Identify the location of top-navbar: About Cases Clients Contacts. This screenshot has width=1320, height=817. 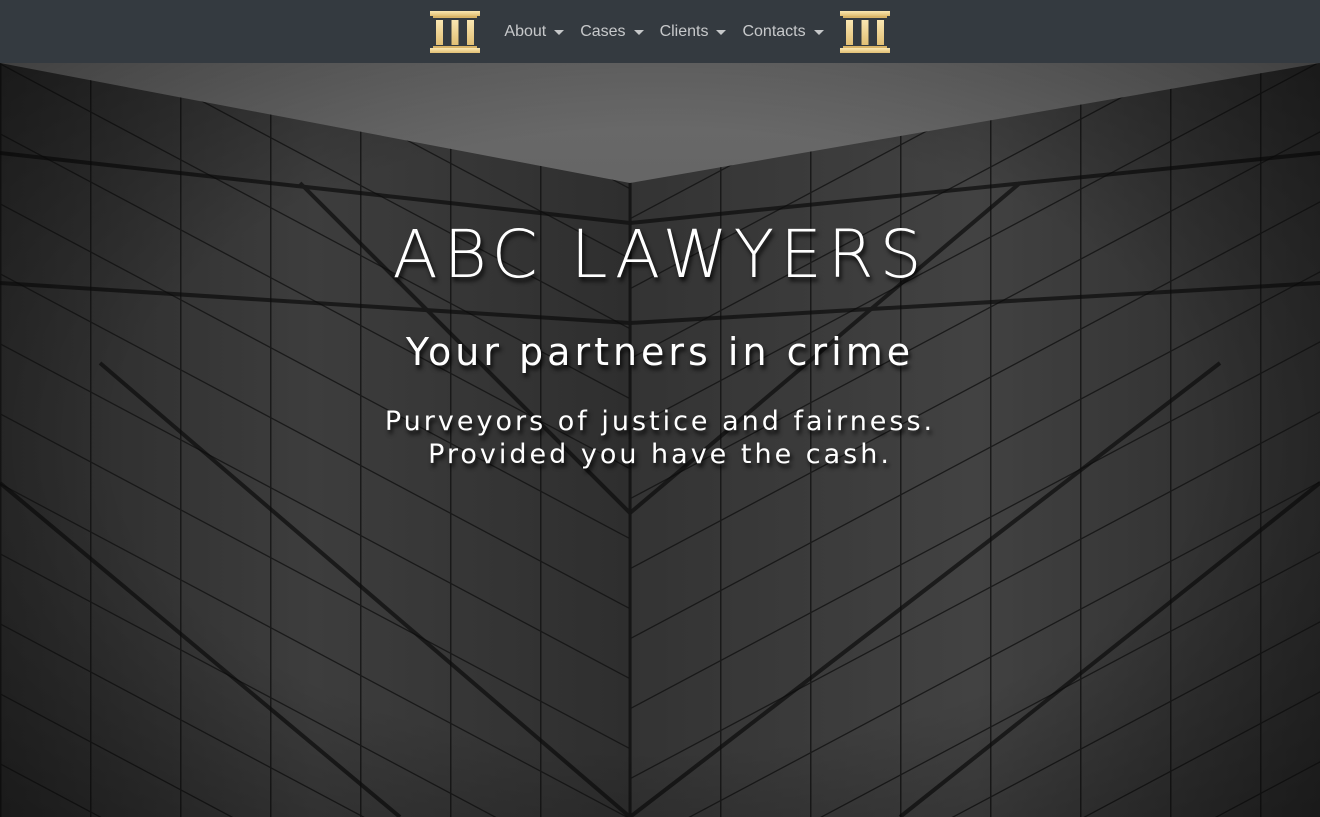
(660, 31).